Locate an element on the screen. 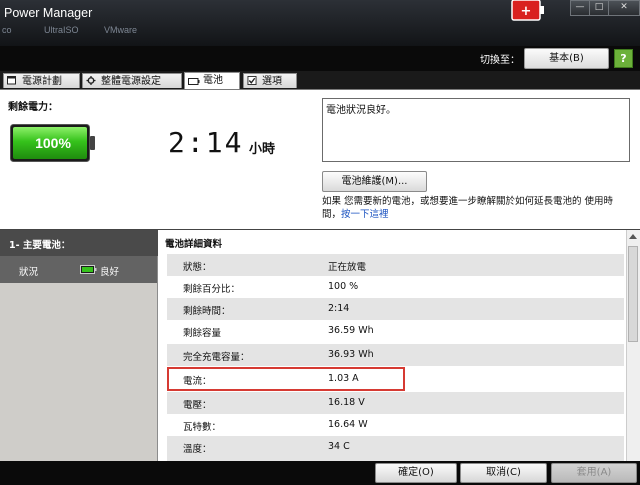 The image size is (640, 485). detail-row: 剩餘百分比： 100 % is located at coordinates (395, 287).